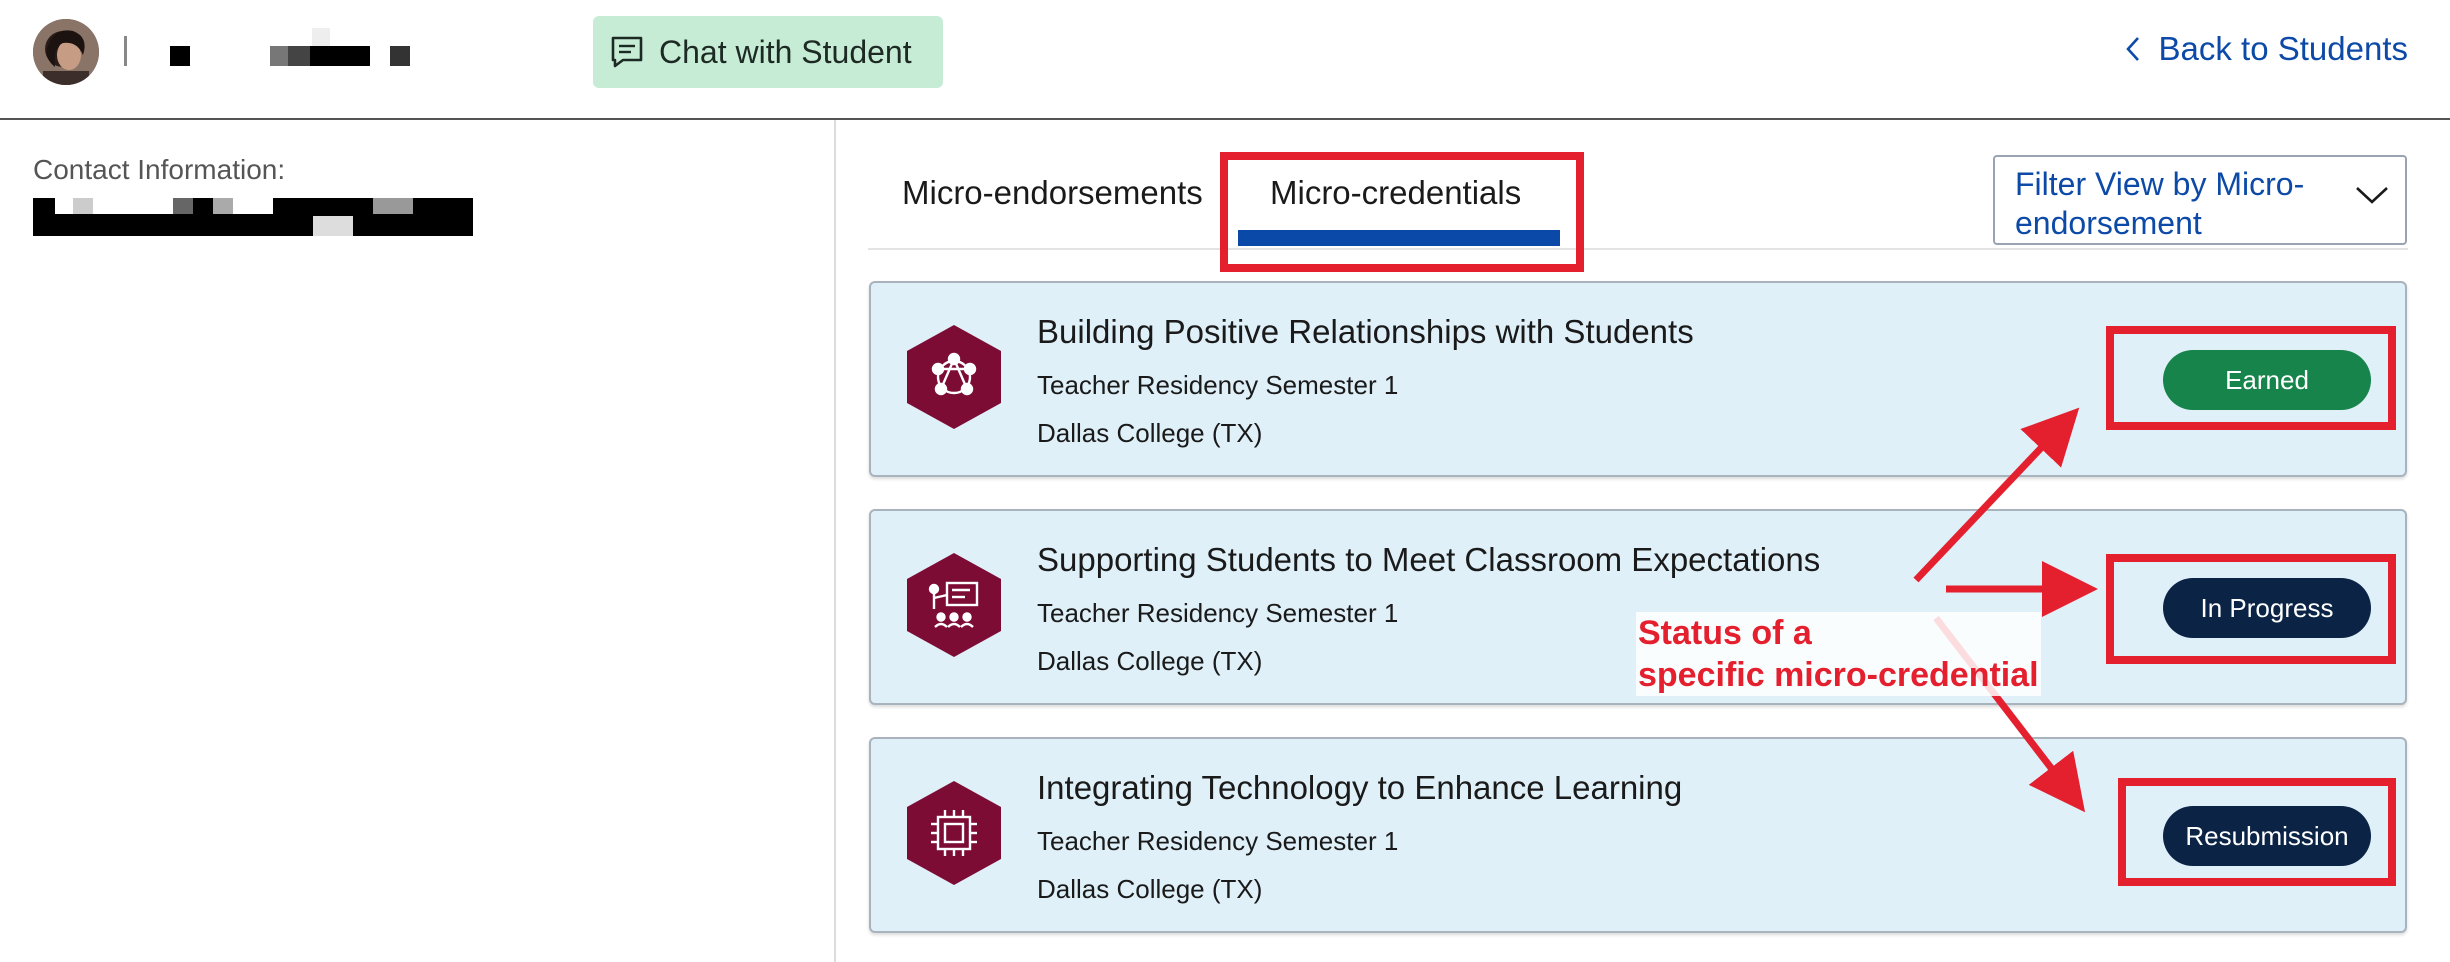 This screenshot has width=2450, height=962. I want to click on tab-micro-endorsements: Micro-endorsements, so click(1052, 193).